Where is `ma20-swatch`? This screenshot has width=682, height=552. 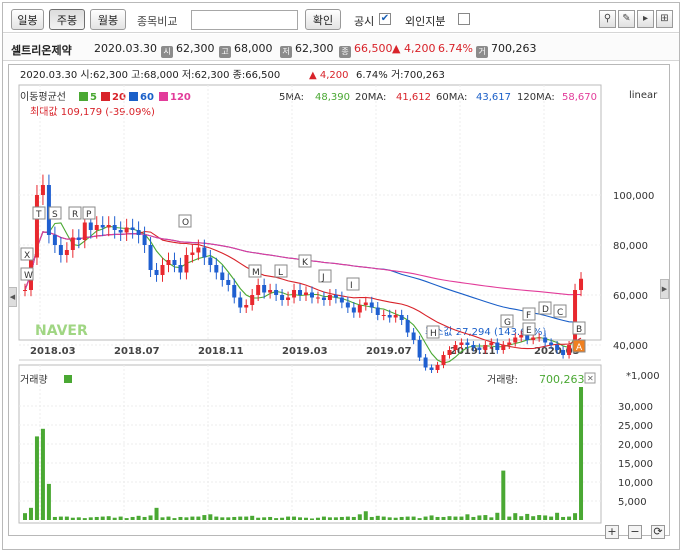
ma20-swatch is located at coordinates (105, 96).